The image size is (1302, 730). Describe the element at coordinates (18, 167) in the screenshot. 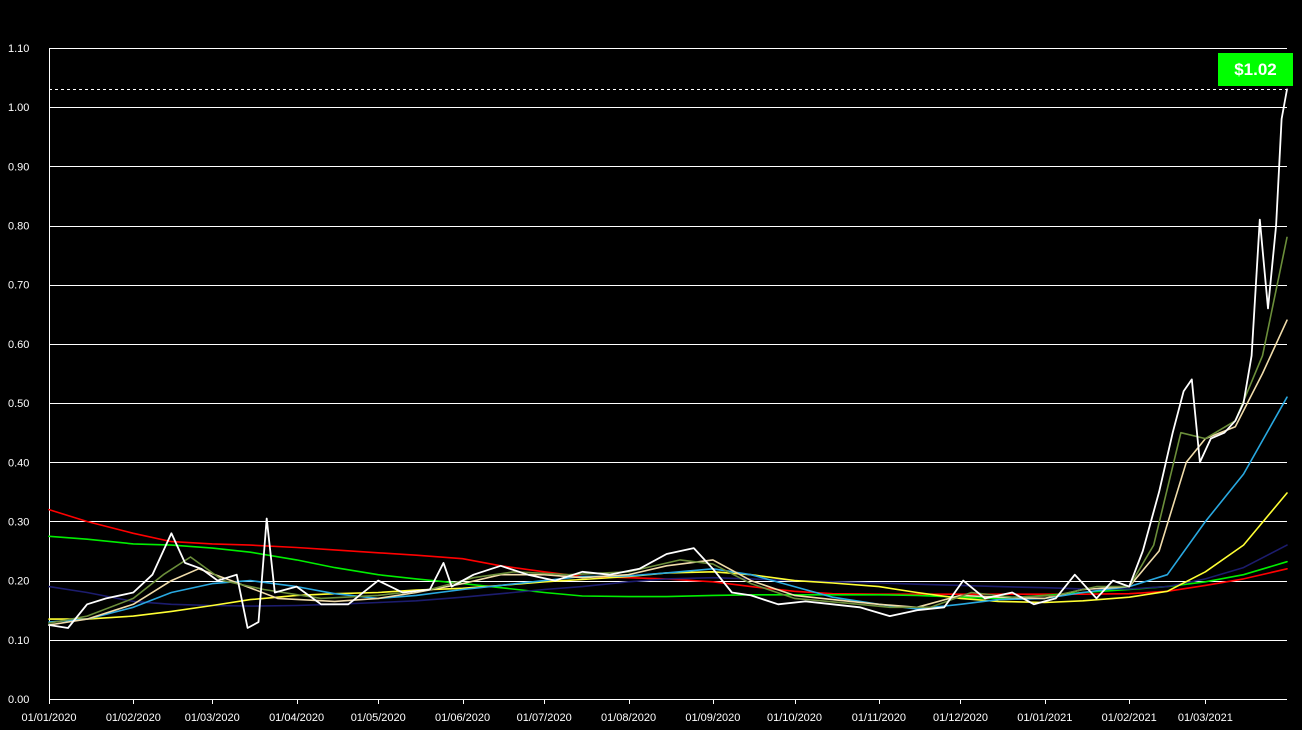

I see `y-tick-label: 0.90` at that location.